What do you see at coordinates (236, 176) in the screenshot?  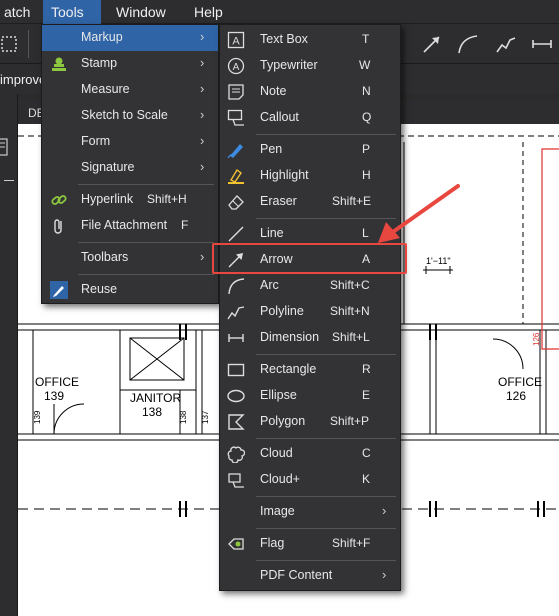 I see `highlight-icon` at bounding box center [236, 176].